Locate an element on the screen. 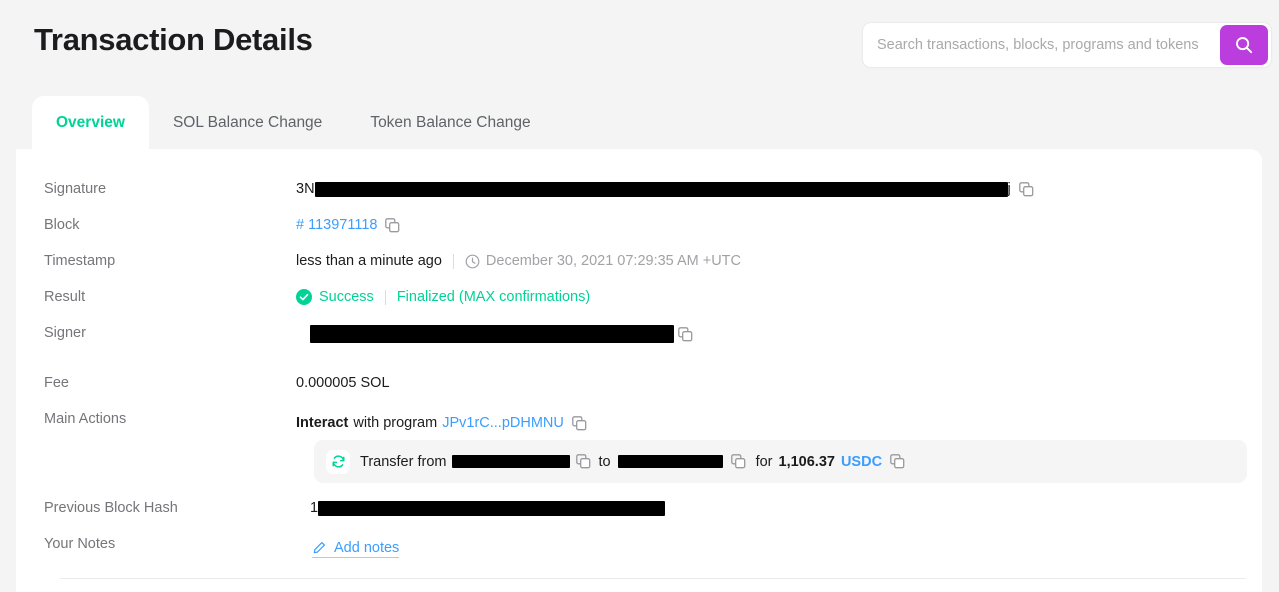 This screenshot has width=1279, height=592. pencil-icon is located at coordinates (319, 548).